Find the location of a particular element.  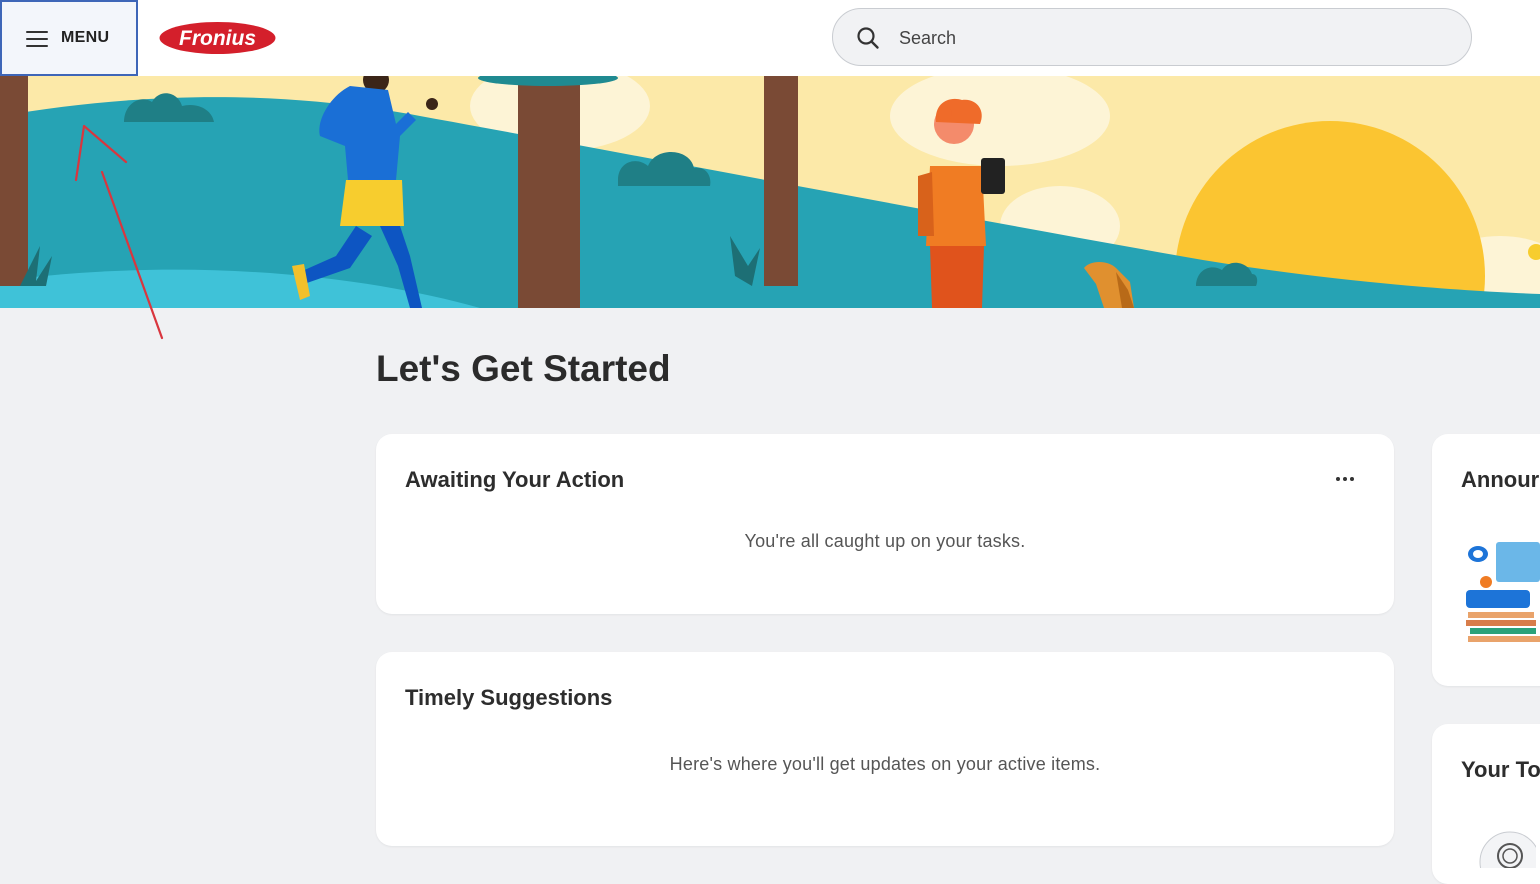

menu-label: MENU is located at coordinates (85, 37).